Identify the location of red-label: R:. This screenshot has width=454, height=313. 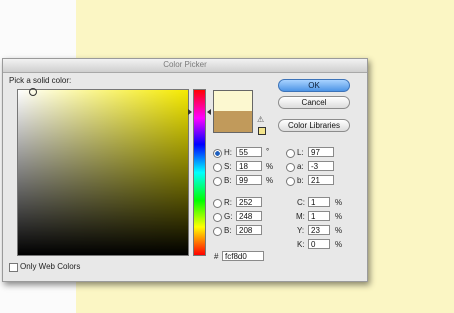
(228, 202).